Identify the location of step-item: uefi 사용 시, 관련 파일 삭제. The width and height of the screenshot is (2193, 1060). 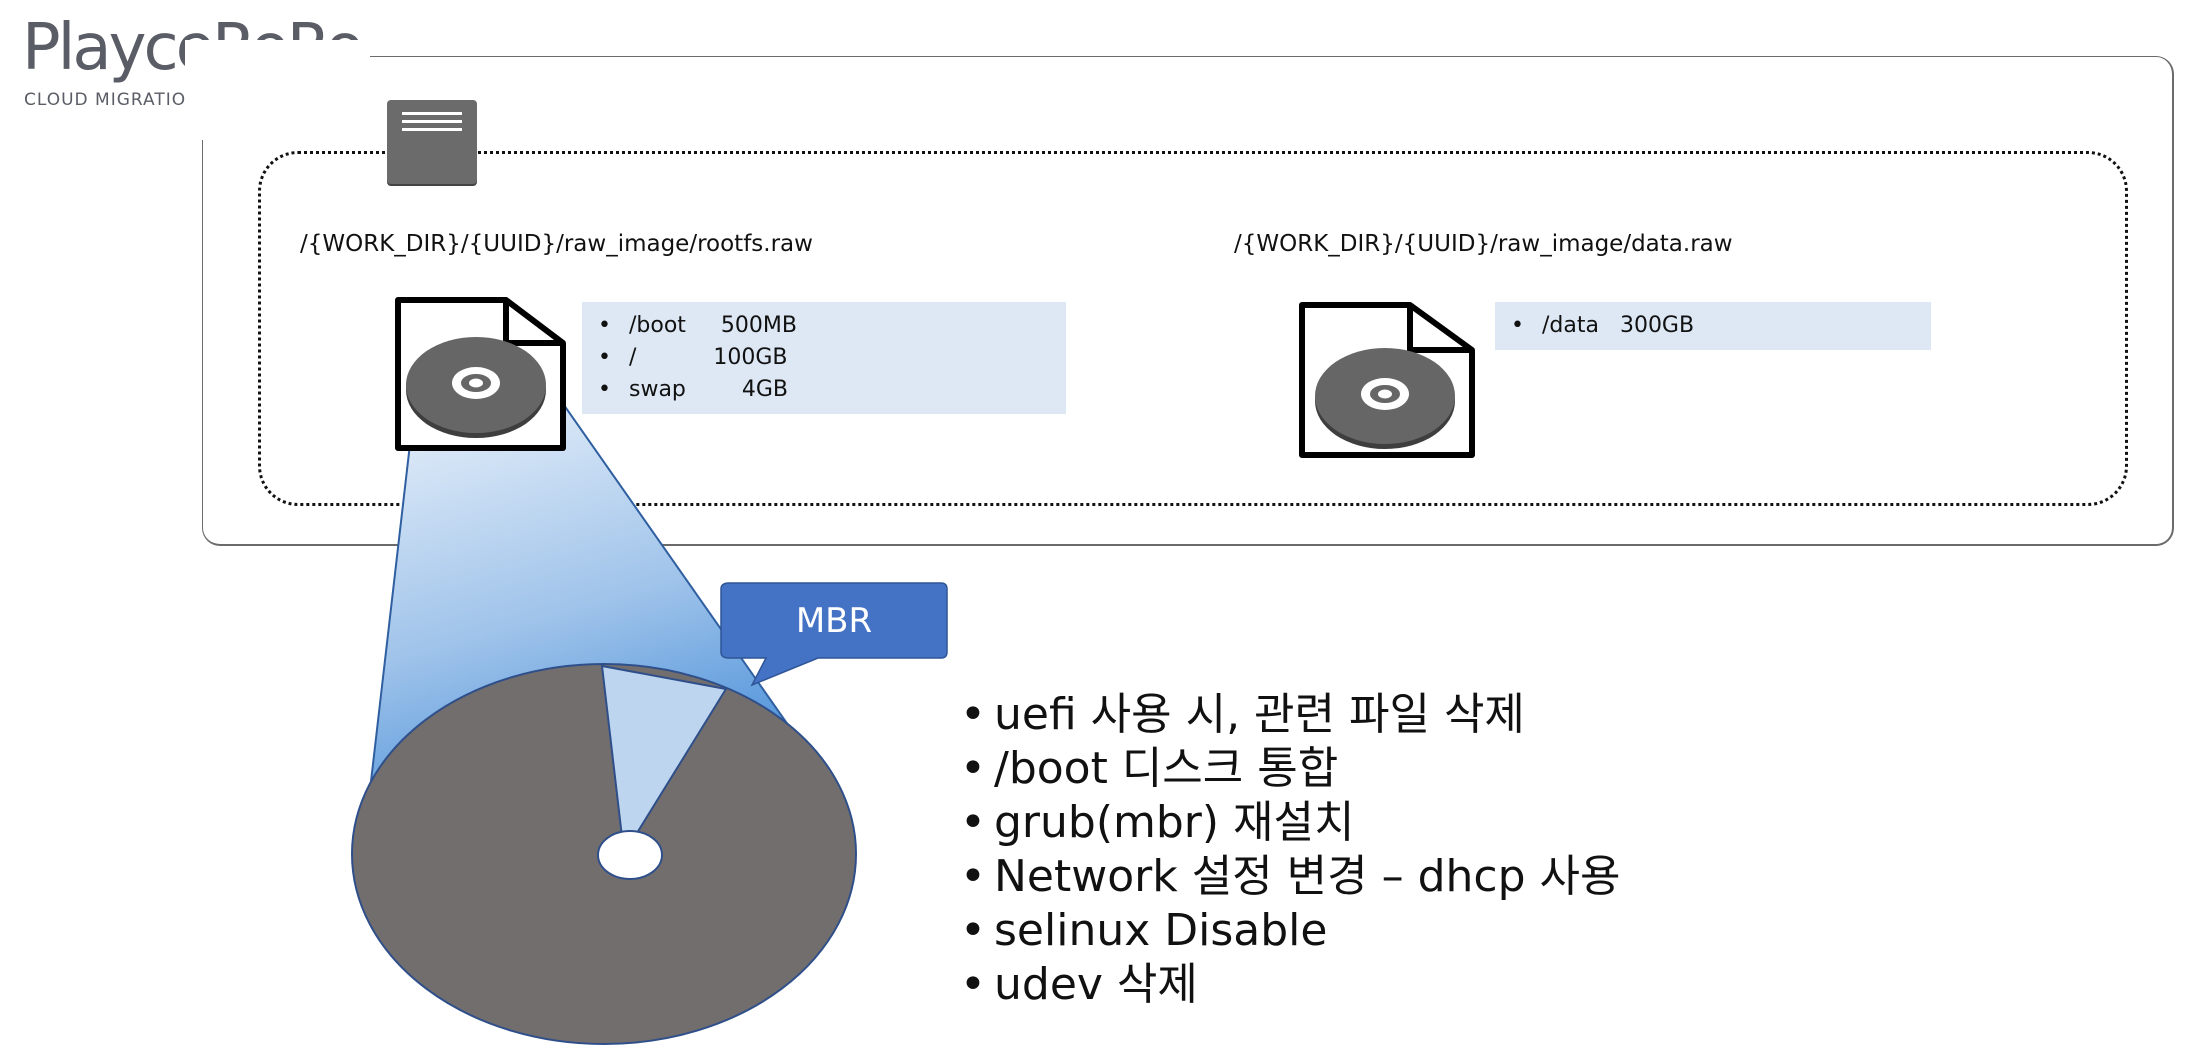
(1290, 715).